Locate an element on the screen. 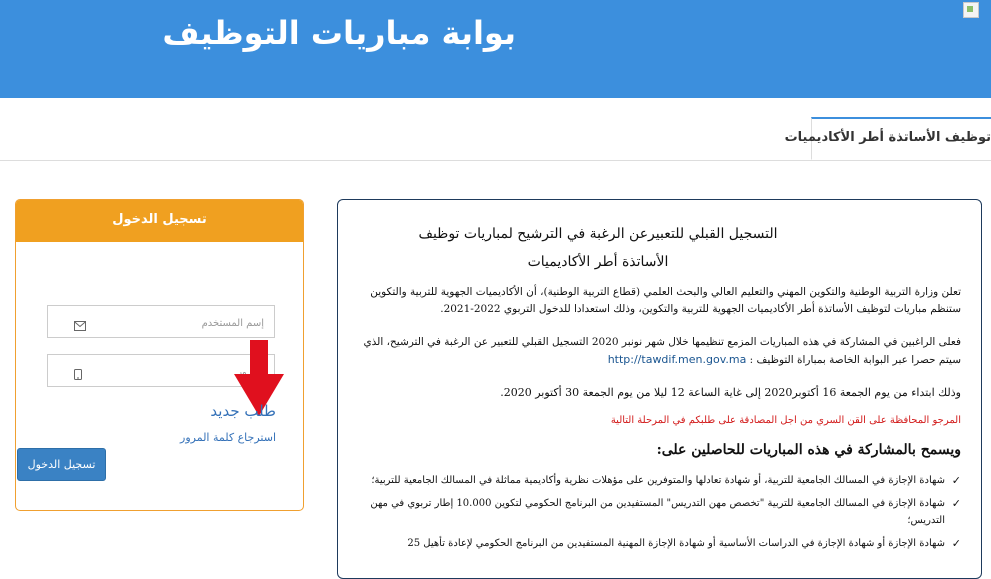 The width and height of the screenshot is (991, 579). envelope-icon is located at coordinates (80, 325).